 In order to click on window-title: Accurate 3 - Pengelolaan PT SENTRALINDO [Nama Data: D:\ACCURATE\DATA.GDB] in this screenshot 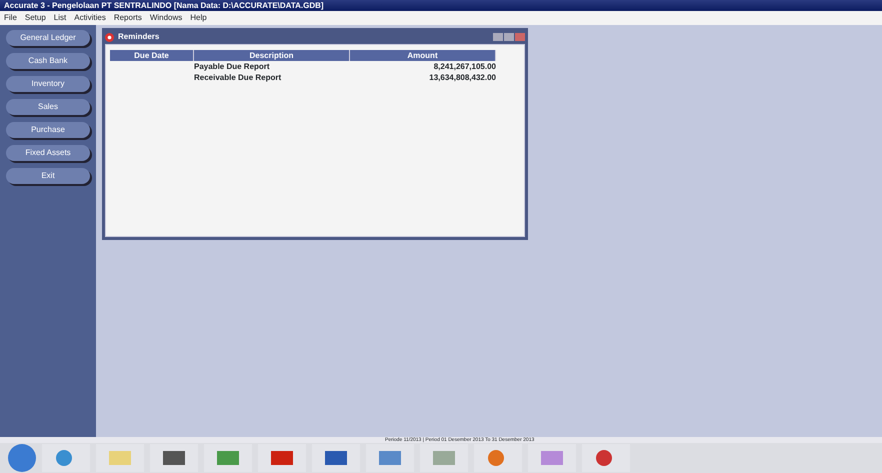, I will do `click(441, 5)`.